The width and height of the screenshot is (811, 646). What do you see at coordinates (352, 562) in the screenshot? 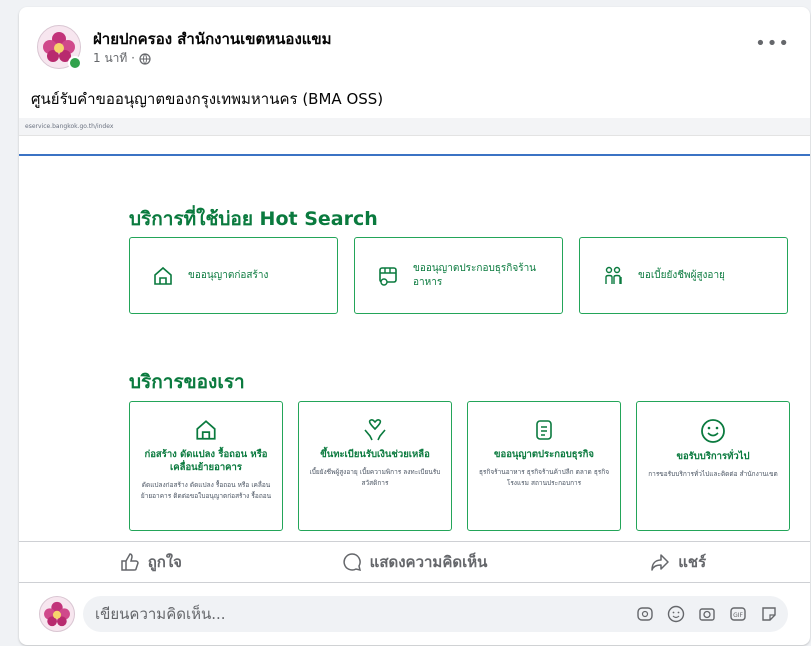
I see `comment-bubble-icon` at bounding box center [352, 562].